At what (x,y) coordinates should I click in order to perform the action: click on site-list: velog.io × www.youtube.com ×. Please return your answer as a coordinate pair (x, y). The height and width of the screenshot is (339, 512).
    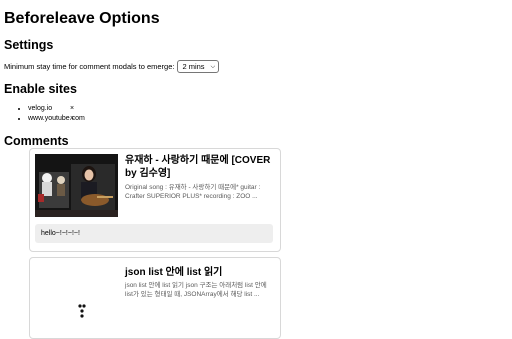
    Looking at the image, I should click on (258, 114).